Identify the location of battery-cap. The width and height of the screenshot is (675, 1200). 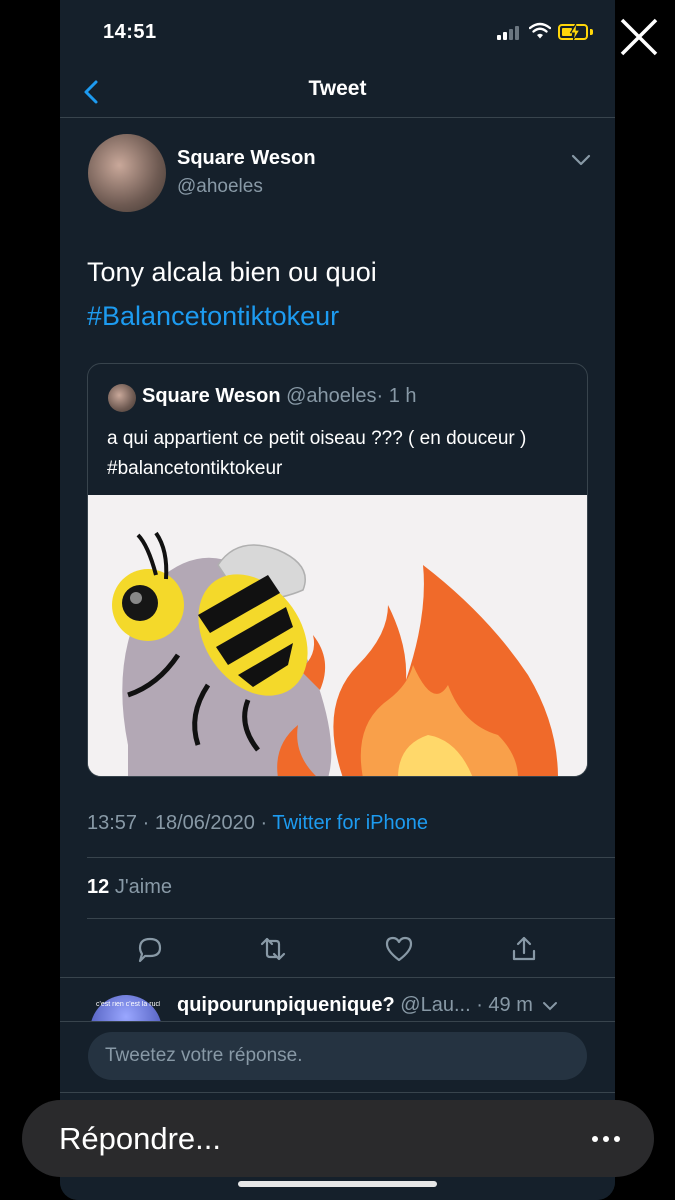
(591, 32).